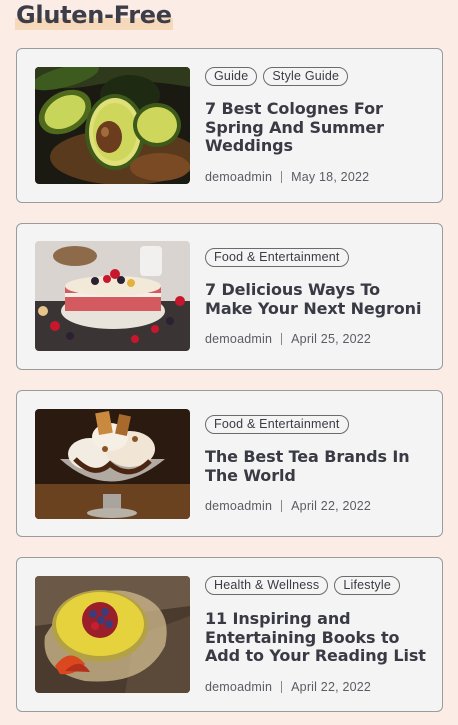 The height and width of the screenshot is (725, 458). I want to click on post-thumbnail-ice-cream-sundae, so click(112, 464).